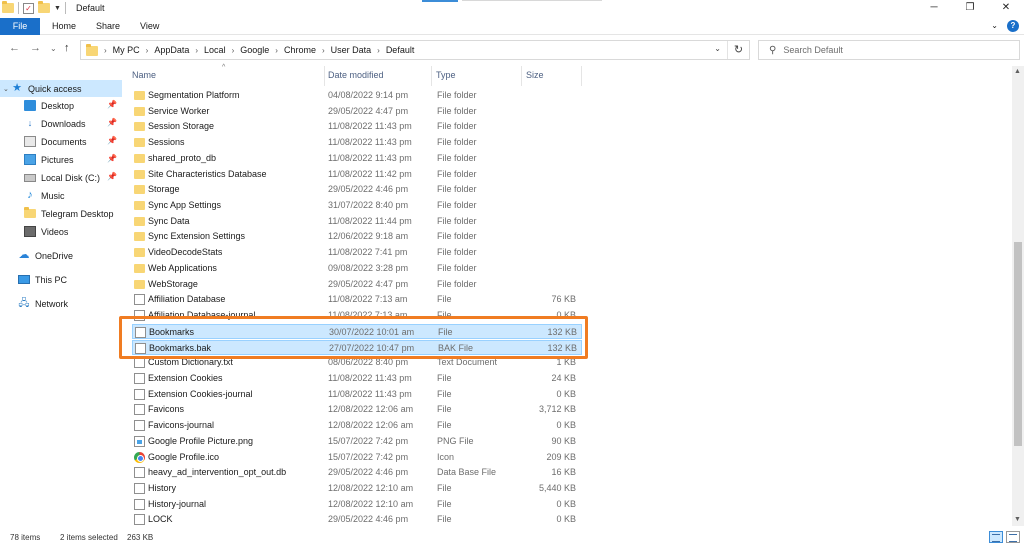  What do you see at coordinates (357, 143) in the screenshot?
I see `file-row: Sessions 11/08/2022 11:43 pm File folder` at bounding box center [357, 143].